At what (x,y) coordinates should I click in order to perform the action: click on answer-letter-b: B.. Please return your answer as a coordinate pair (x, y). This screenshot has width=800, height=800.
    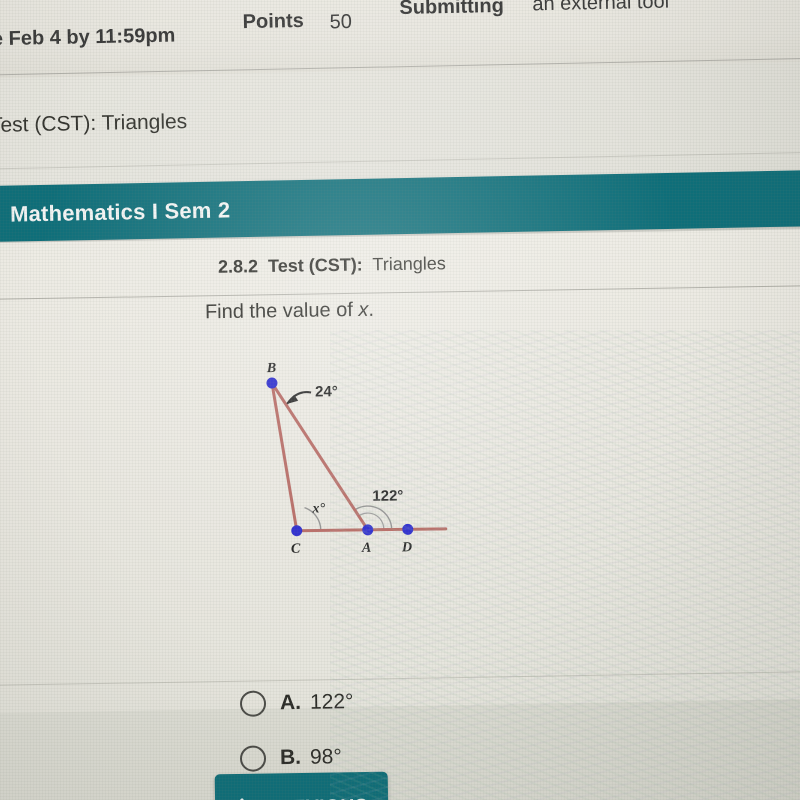
    Looking at the image, I should click on (290, 757).